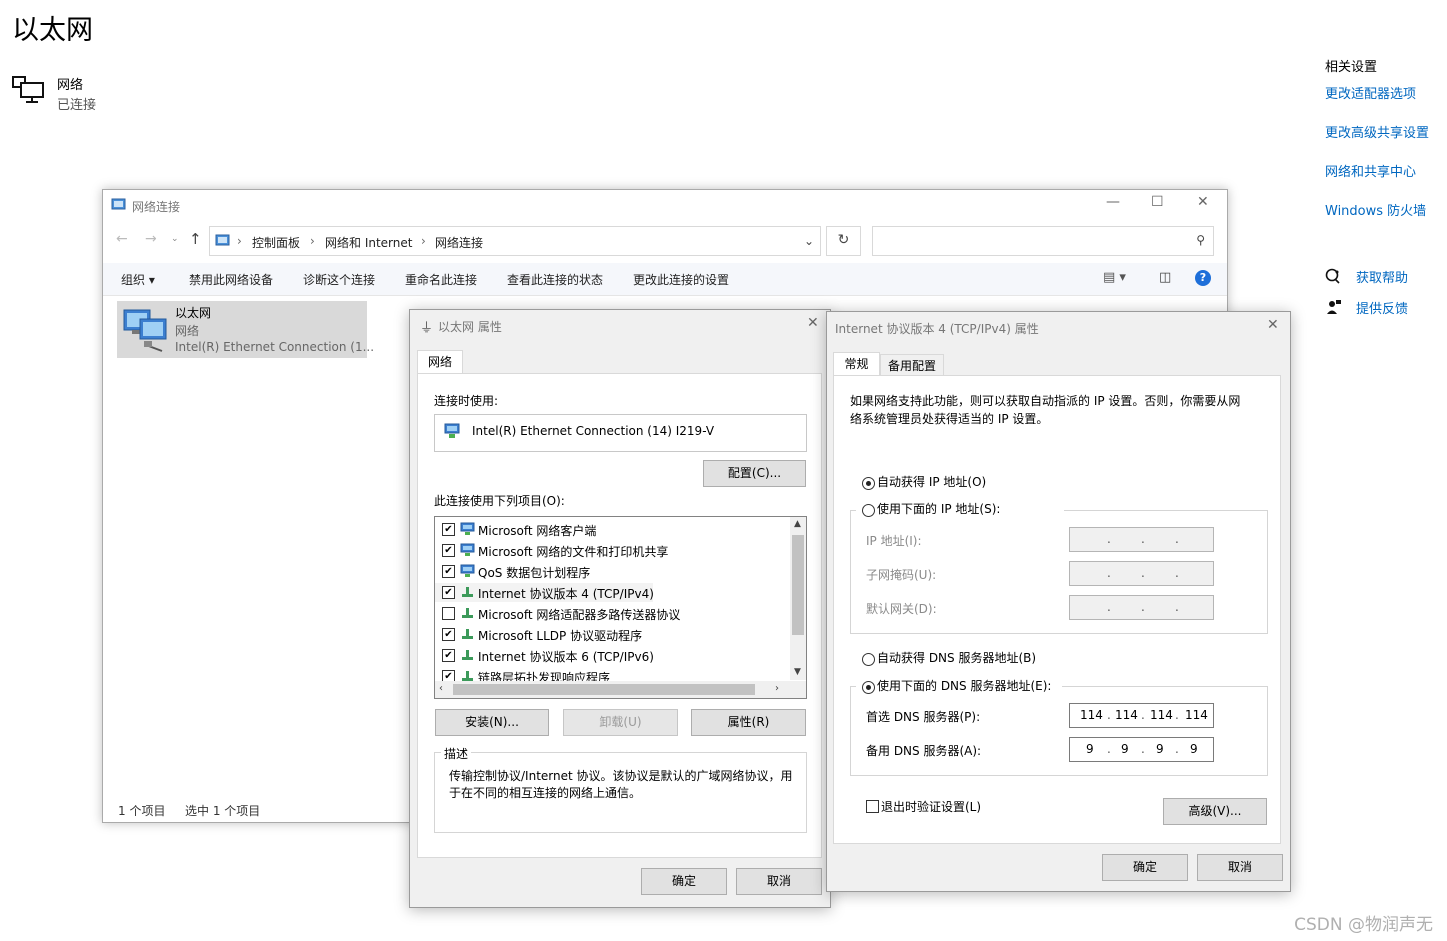 This screenshot has height=941, width=1447. I want to click on link-feedback: 提供反馈, so click(1382, 307).